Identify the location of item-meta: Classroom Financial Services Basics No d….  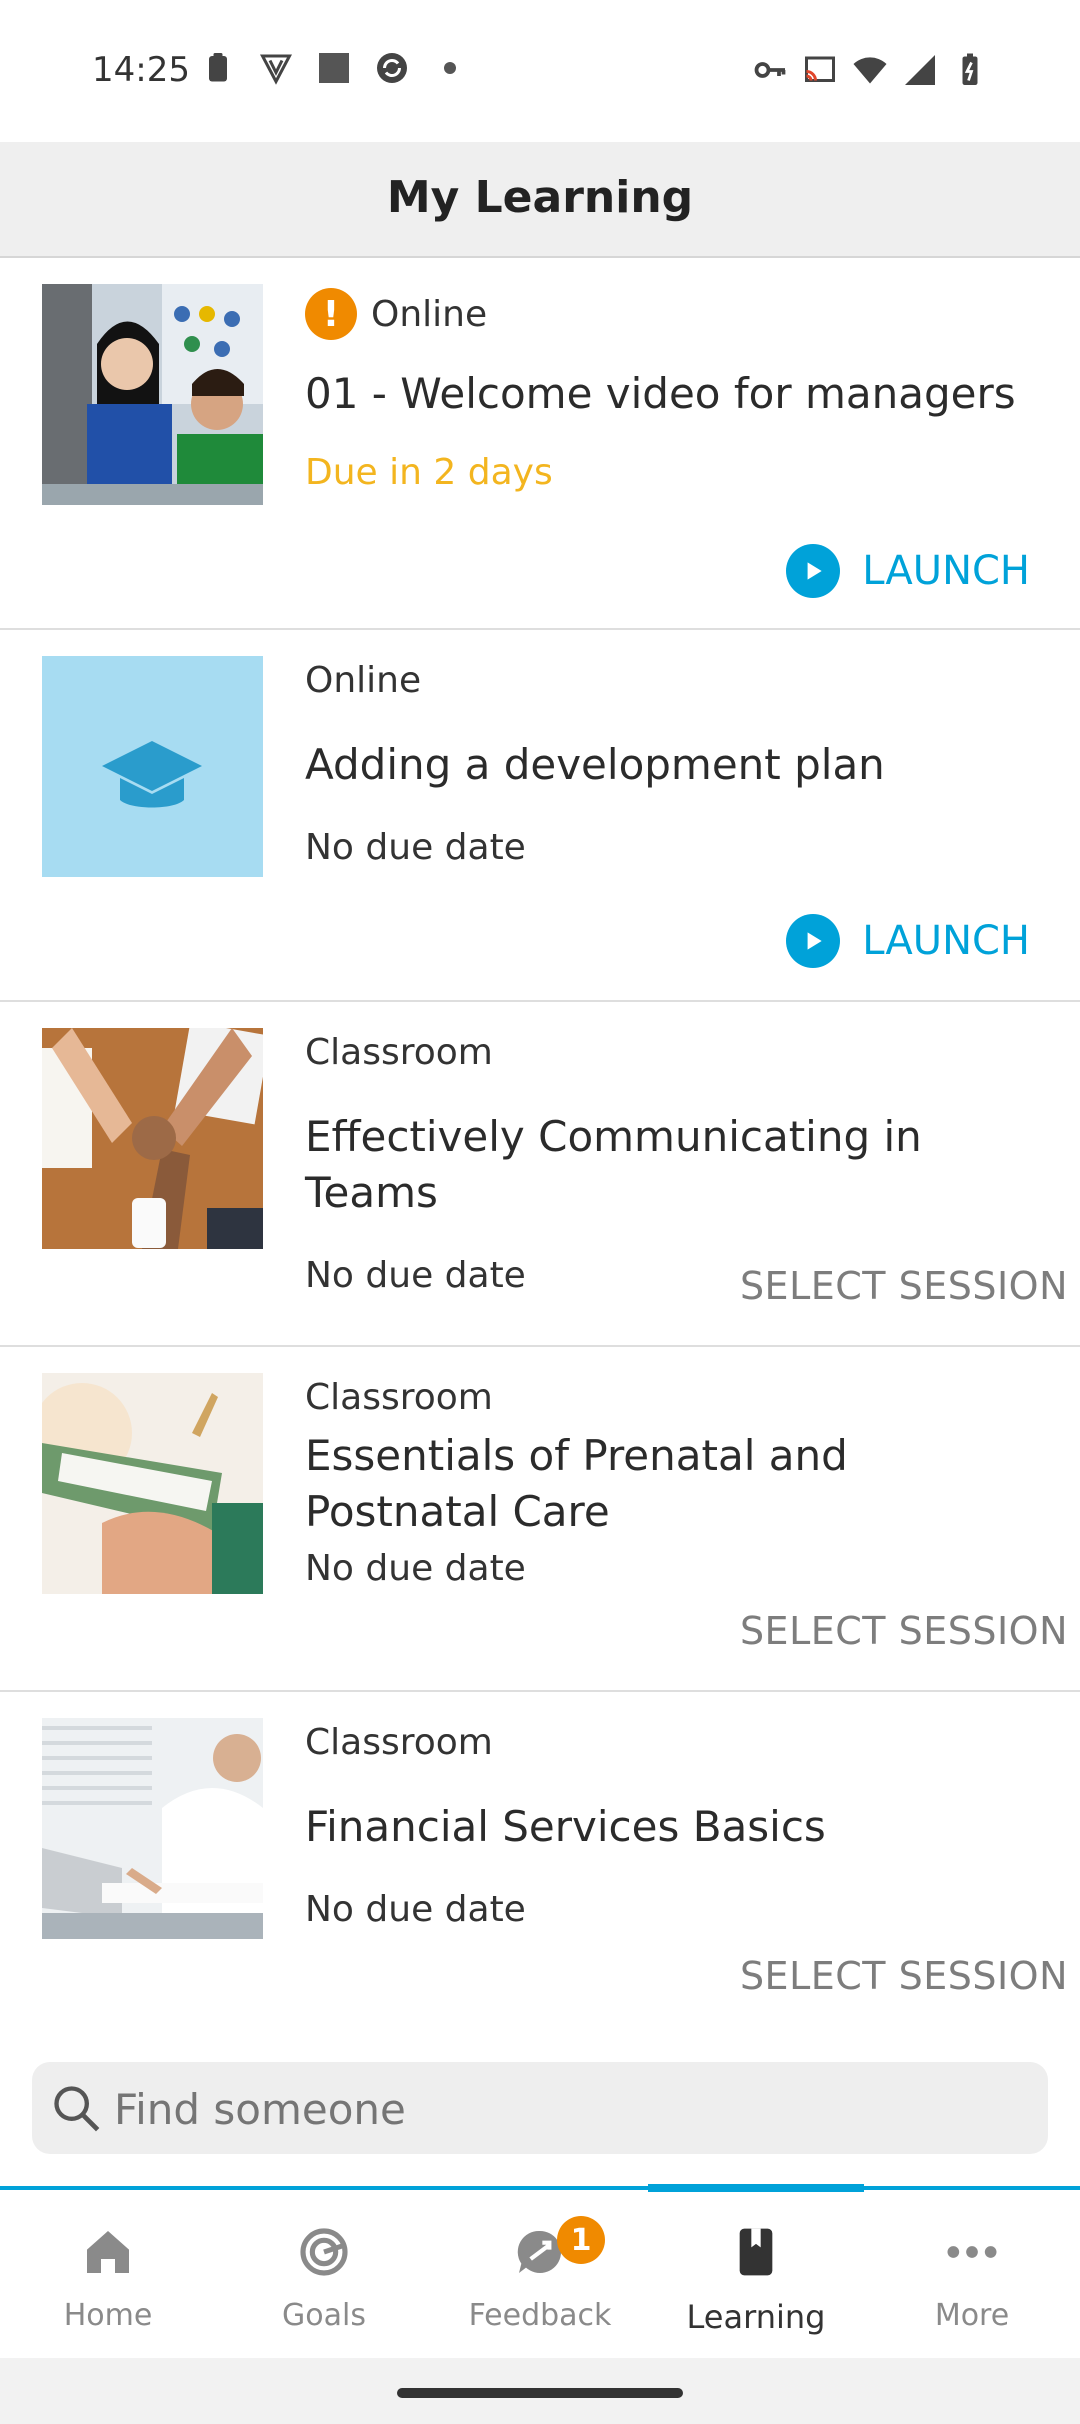
(677, 1826).